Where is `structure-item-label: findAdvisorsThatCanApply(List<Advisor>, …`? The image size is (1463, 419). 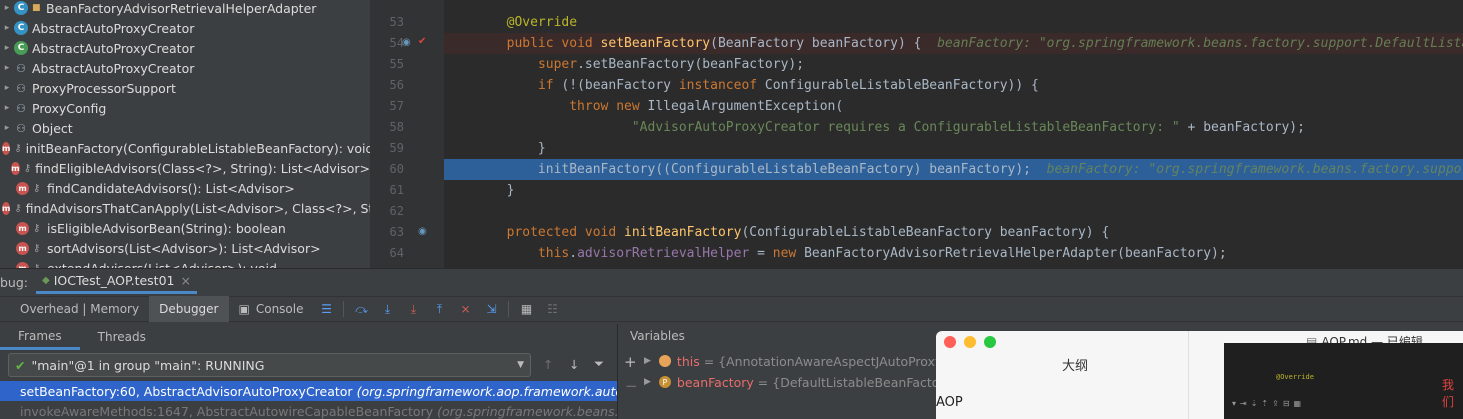 structure-item-label: findAdvisorsThatCanApply(List<Advisor>, … is located at coordinates (197, 208).